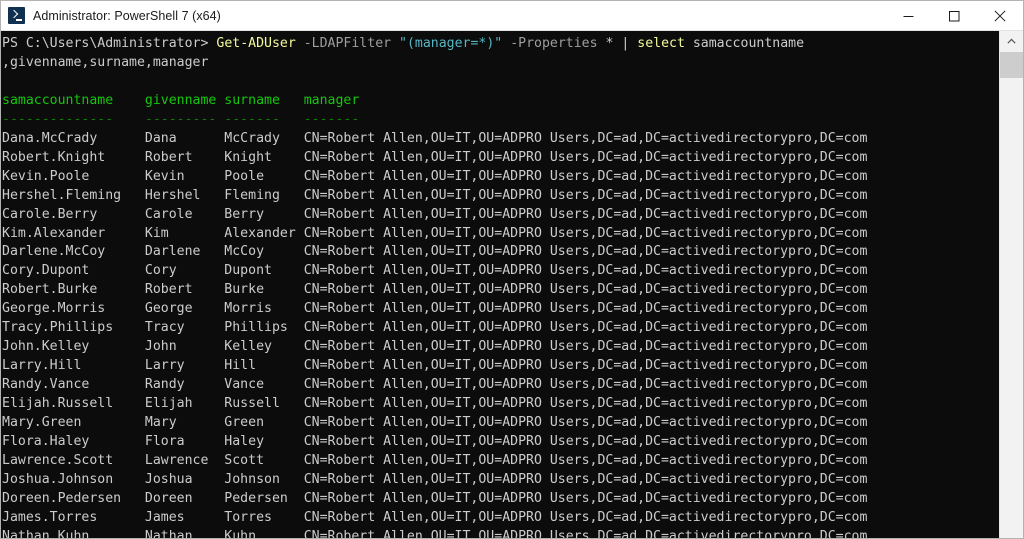 This screenshot has height=539, width=1024. Describe the element at coordinates (1011, 284) in the screenshot. I see `vertical-scrollbar` at that location.